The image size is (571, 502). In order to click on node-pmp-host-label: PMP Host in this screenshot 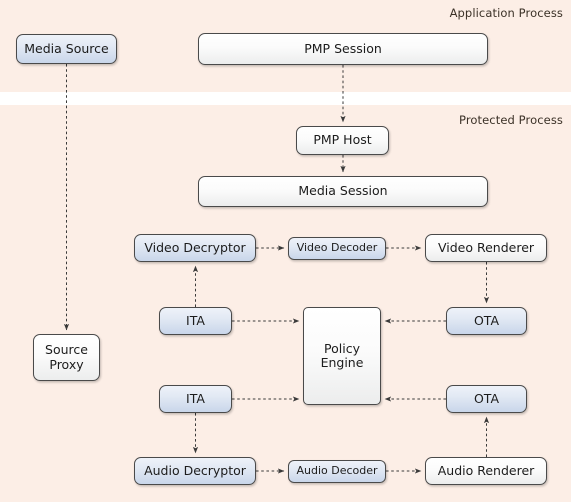, I will do `click(342, 140)`.